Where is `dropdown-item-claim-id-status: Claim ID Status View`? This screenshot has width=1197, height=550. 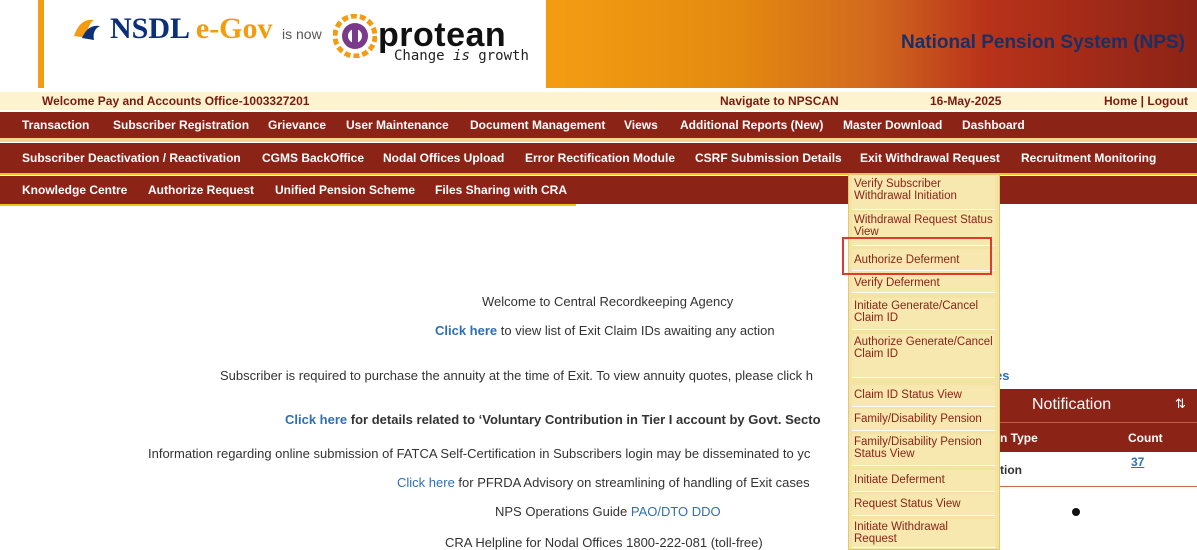
dropdown-item-claim-id-status: Claim ID Status View is located at coordinates (923, 396).